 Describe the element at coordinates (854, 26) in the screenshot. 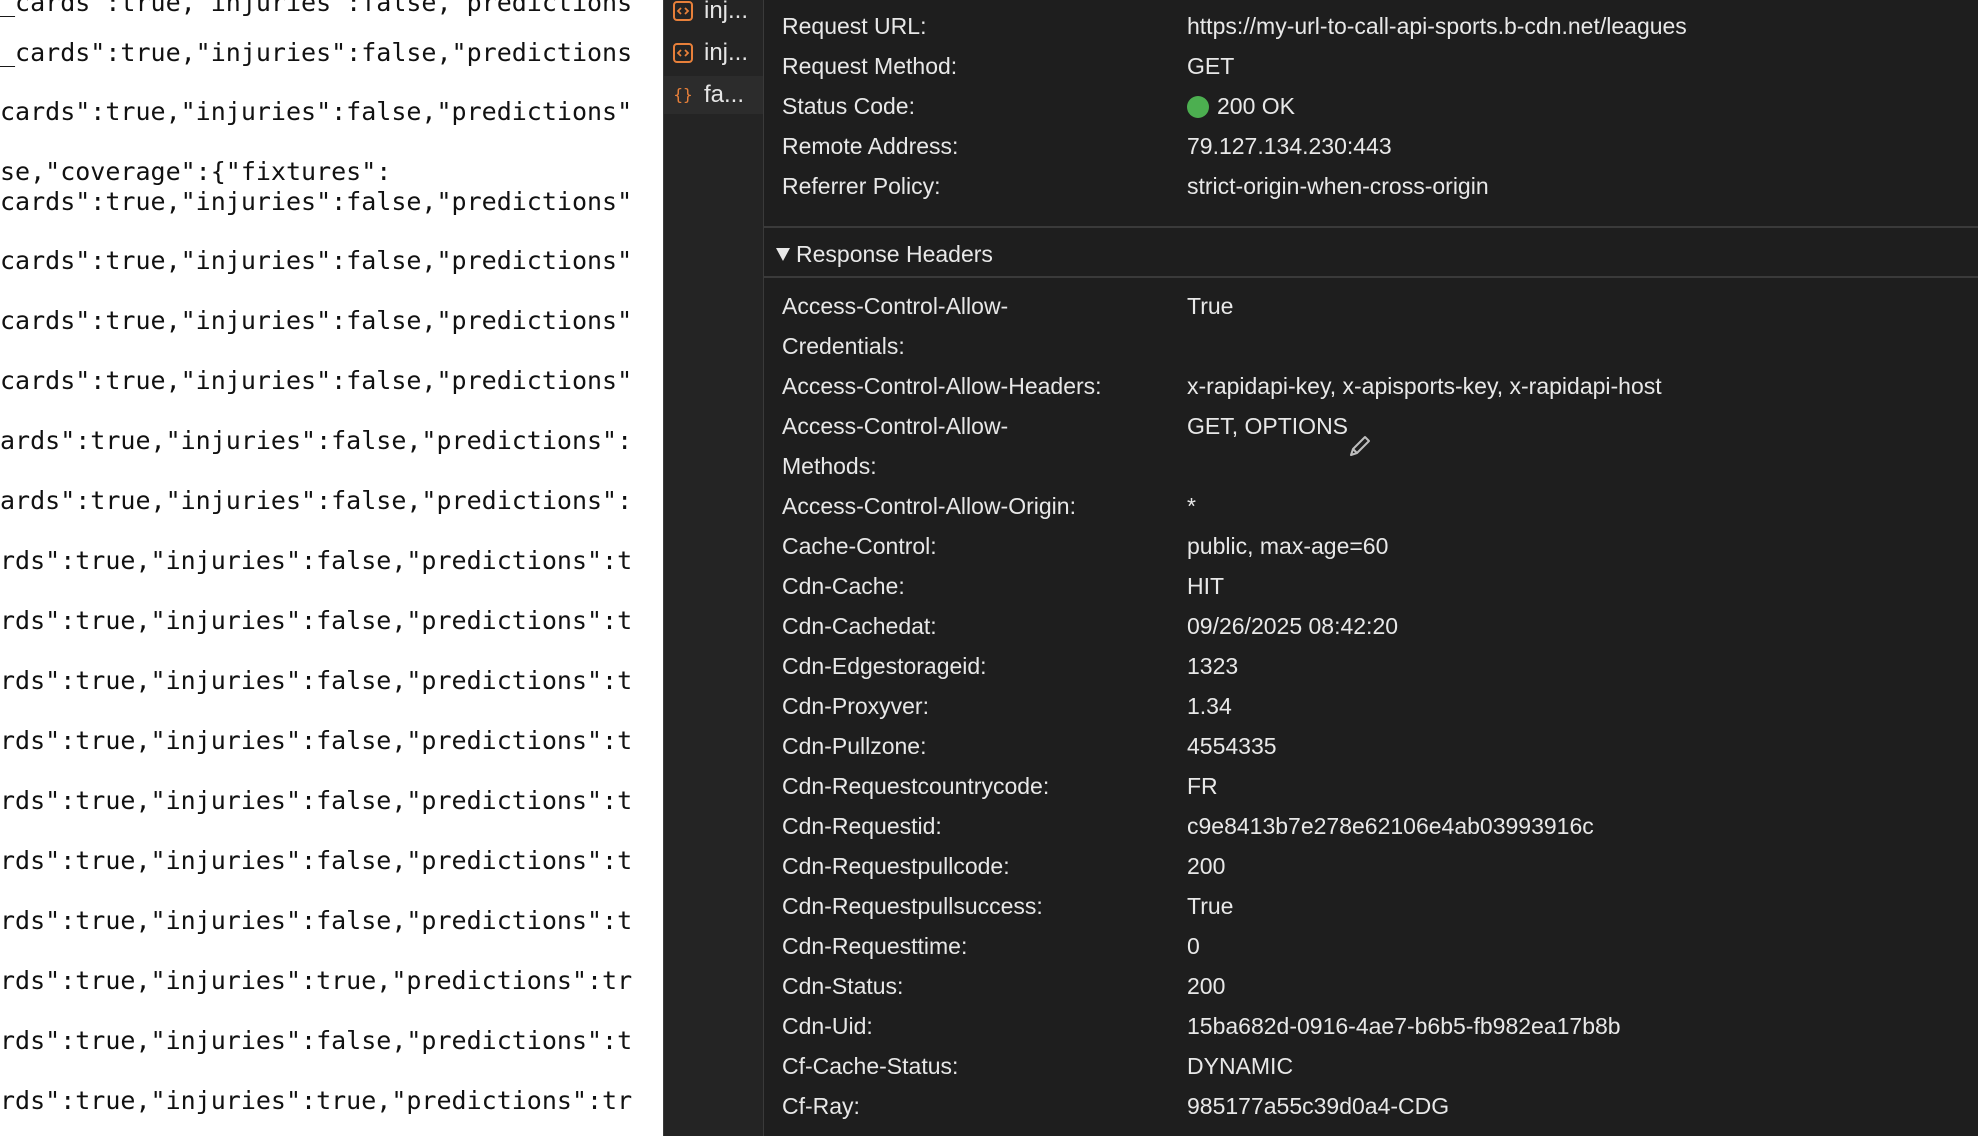

I see `header-name: Request URL:` at that location.